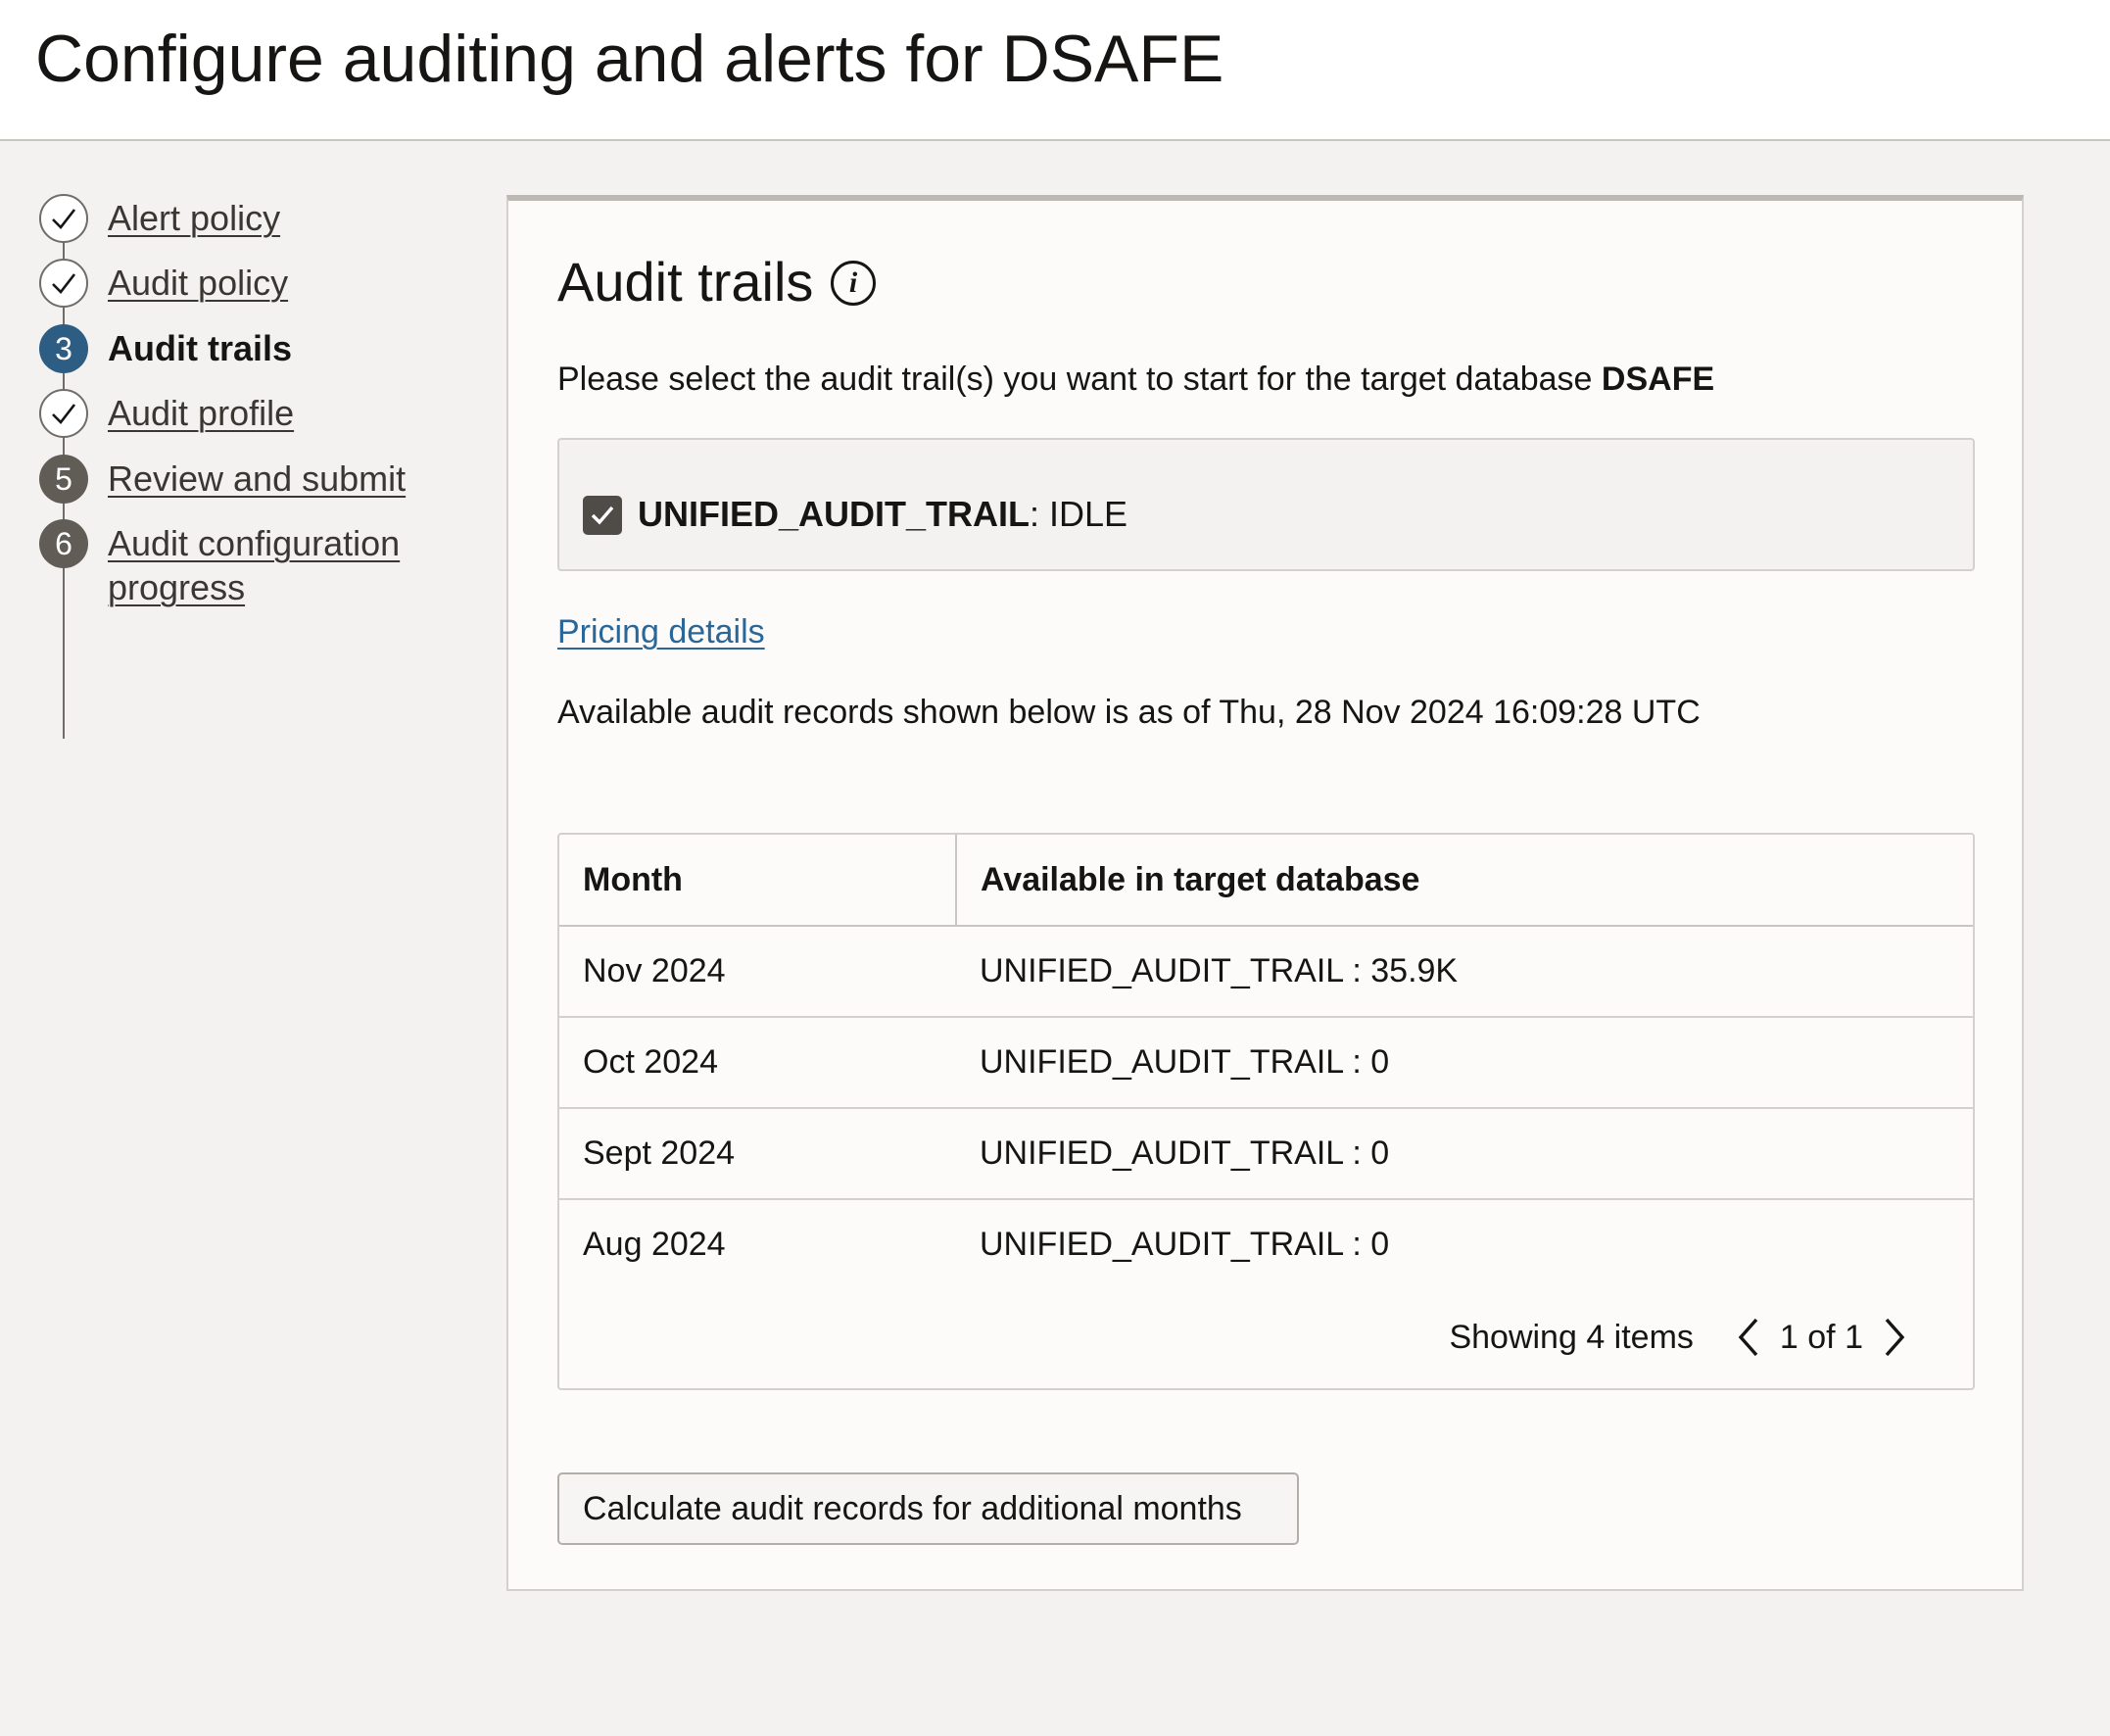  I want to click on cell-month: Aug 2024, so click(654, 1244).